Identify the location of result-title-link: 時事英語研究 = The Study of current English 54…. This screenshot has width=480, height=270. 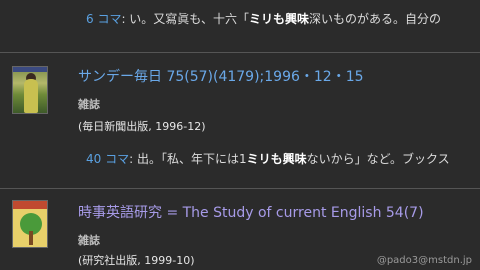
(251, 212).